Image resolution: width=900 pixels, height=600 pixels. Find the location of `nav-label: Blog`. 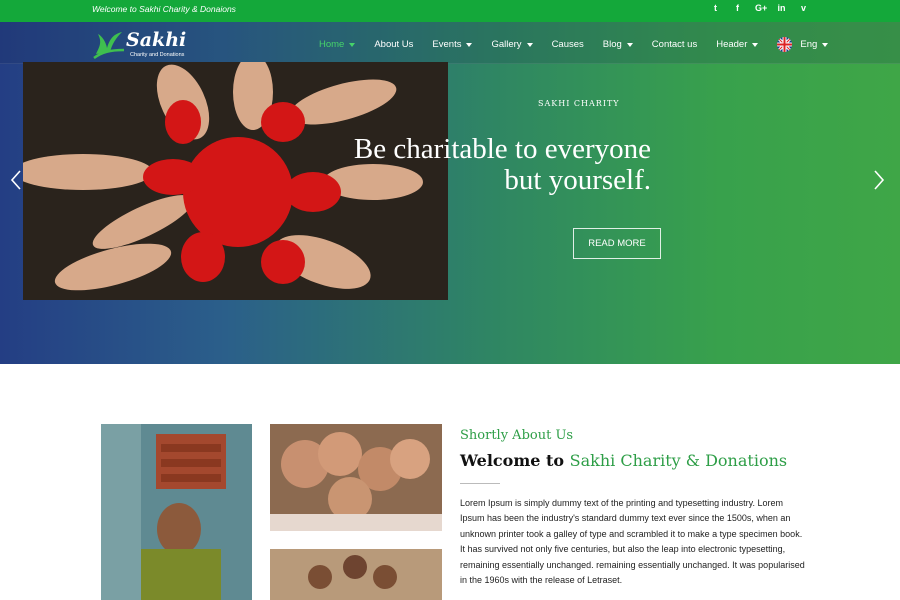

nav-label: Blog is located at coordinates (612, 44).